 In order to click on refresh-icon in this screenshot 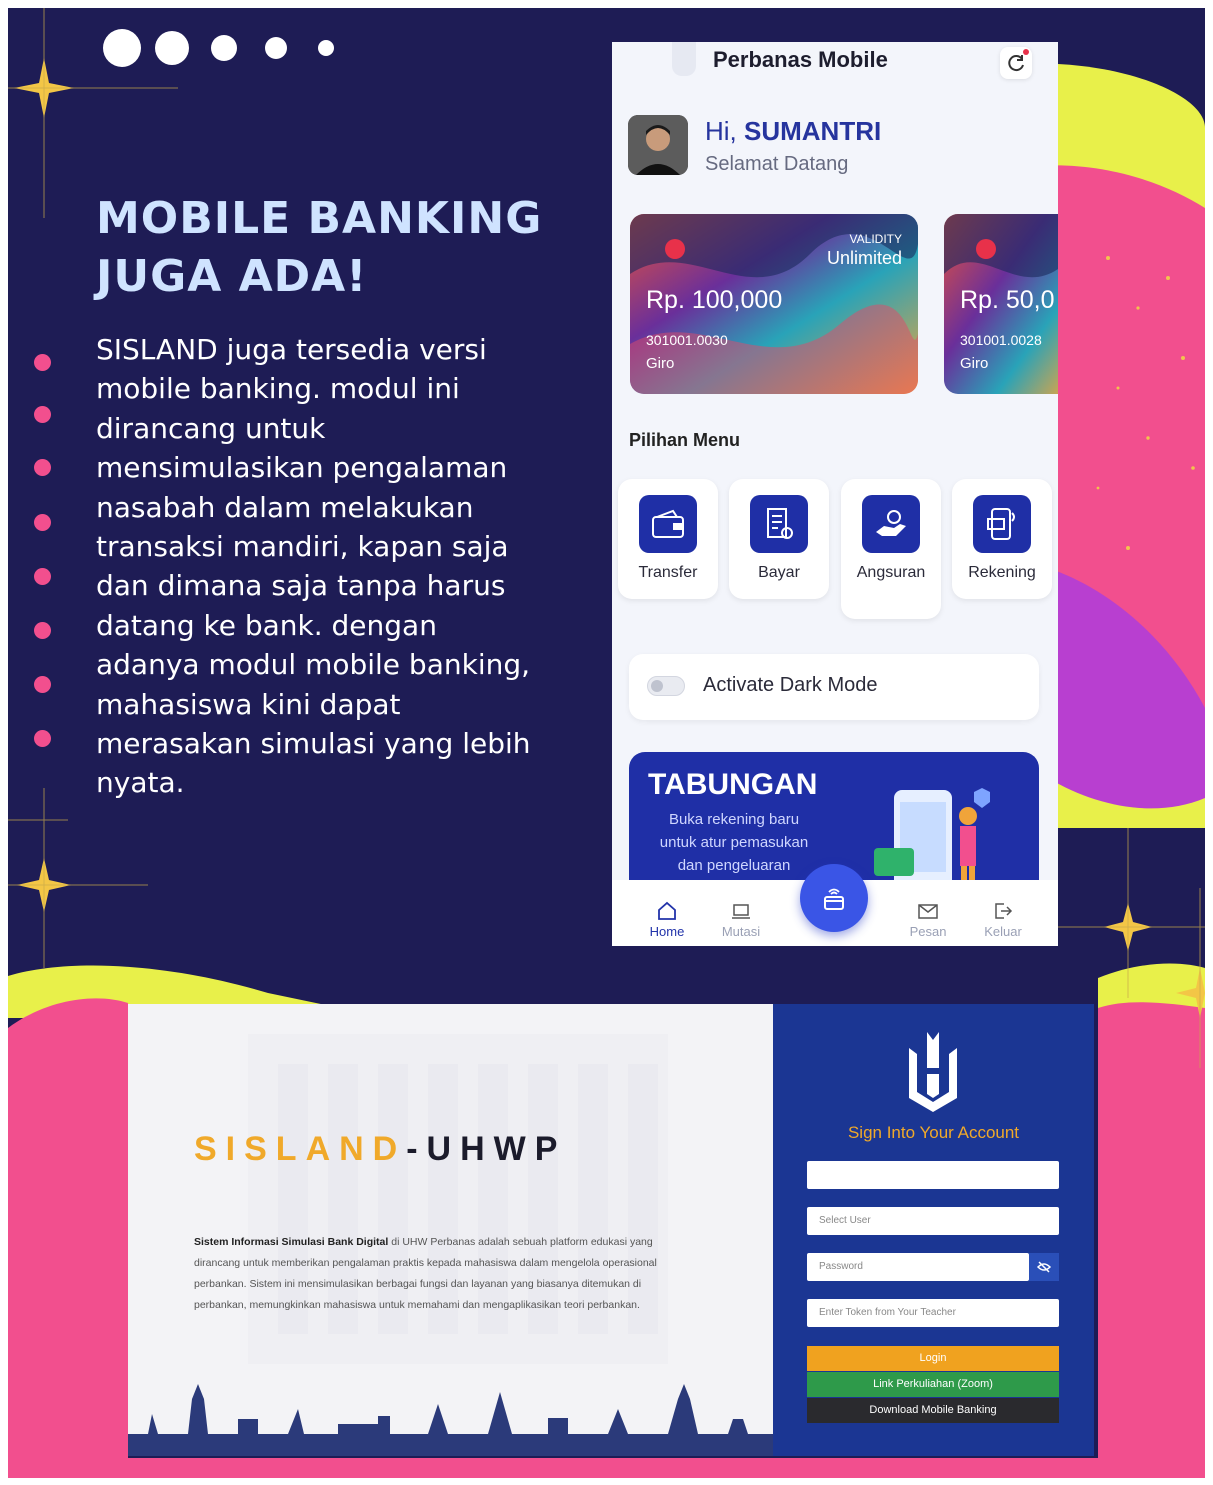, I will do `click(1016, 63)`.